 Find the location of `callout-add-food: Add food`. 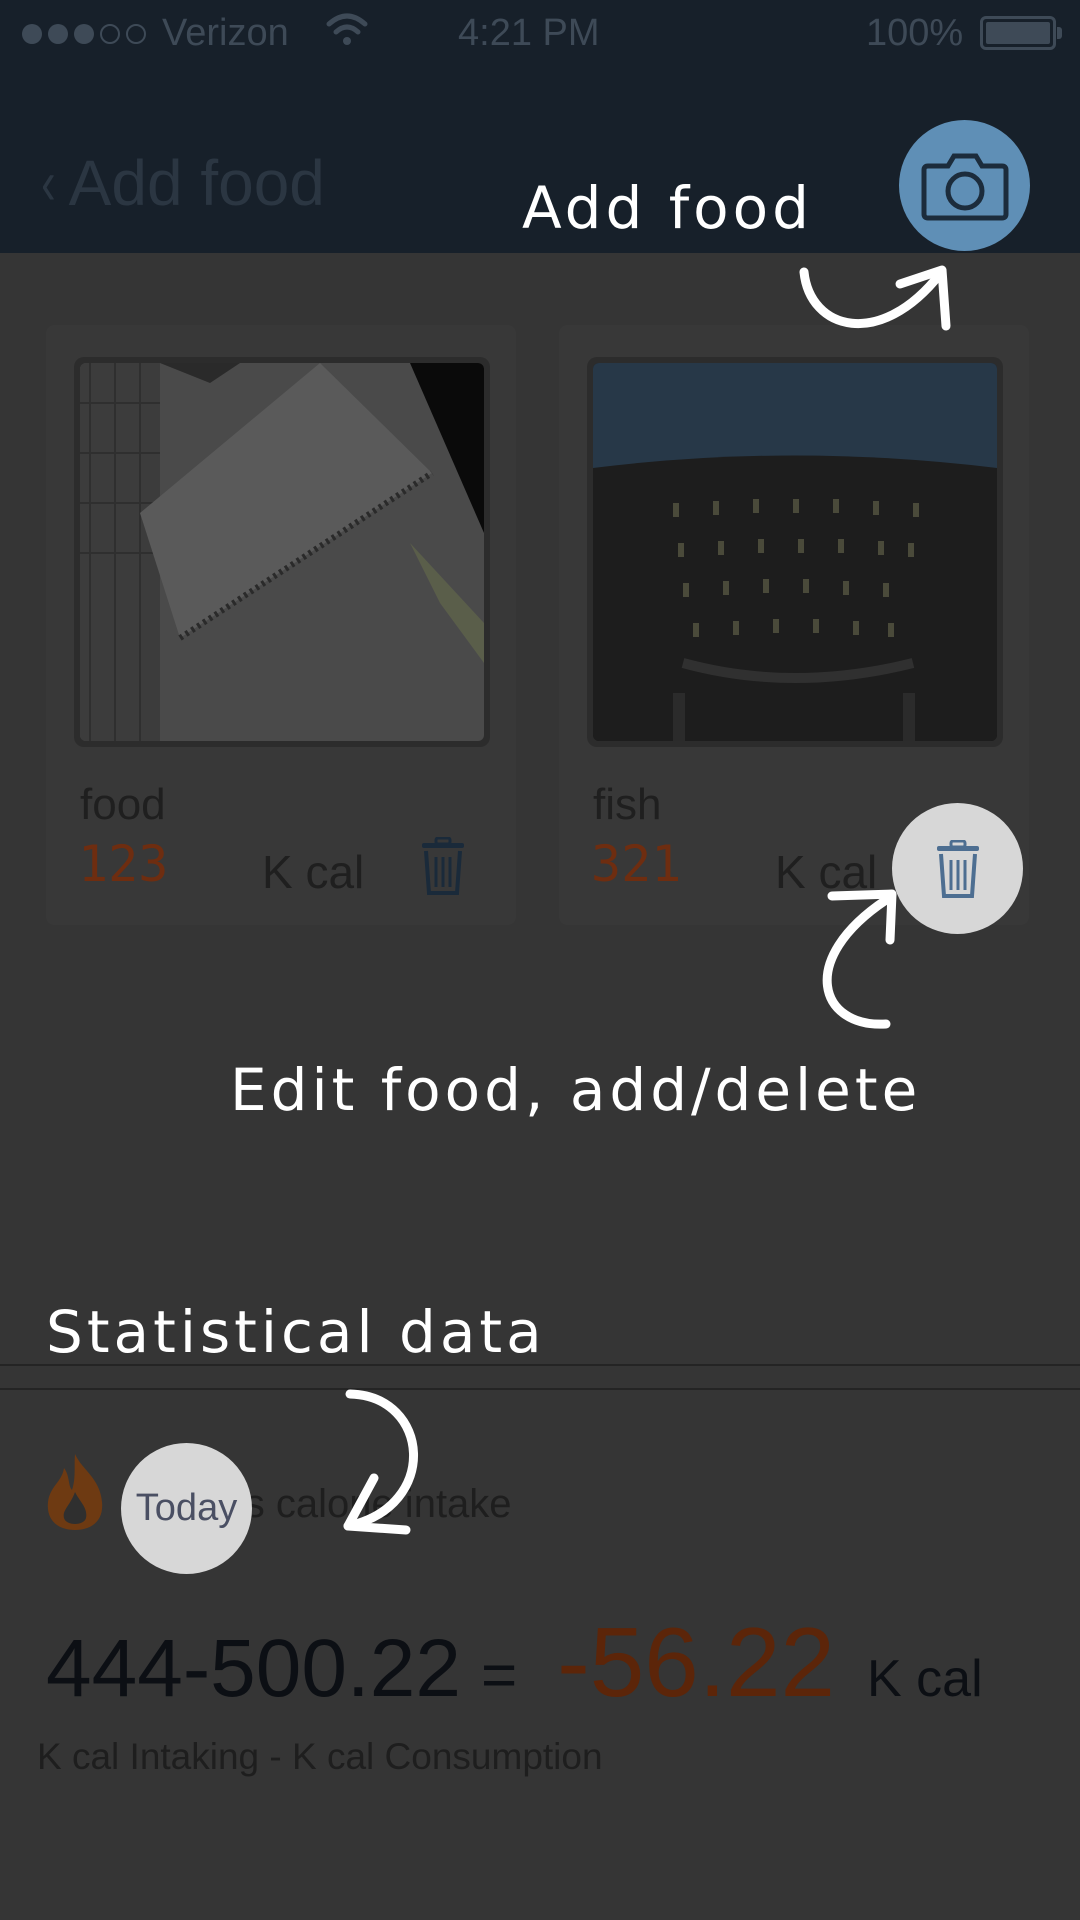

callout-add-food: Add food is located at coordinates (667, 208).